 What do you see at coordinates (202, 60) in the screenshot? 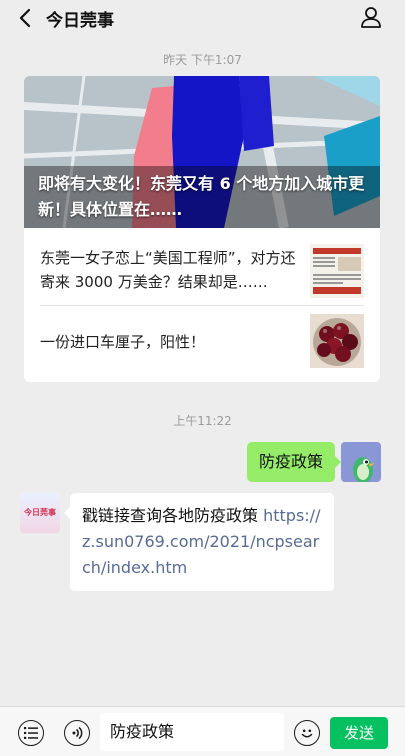
I see `timestamp: 昨天 下午1:07` at bounding box center [202, 60].